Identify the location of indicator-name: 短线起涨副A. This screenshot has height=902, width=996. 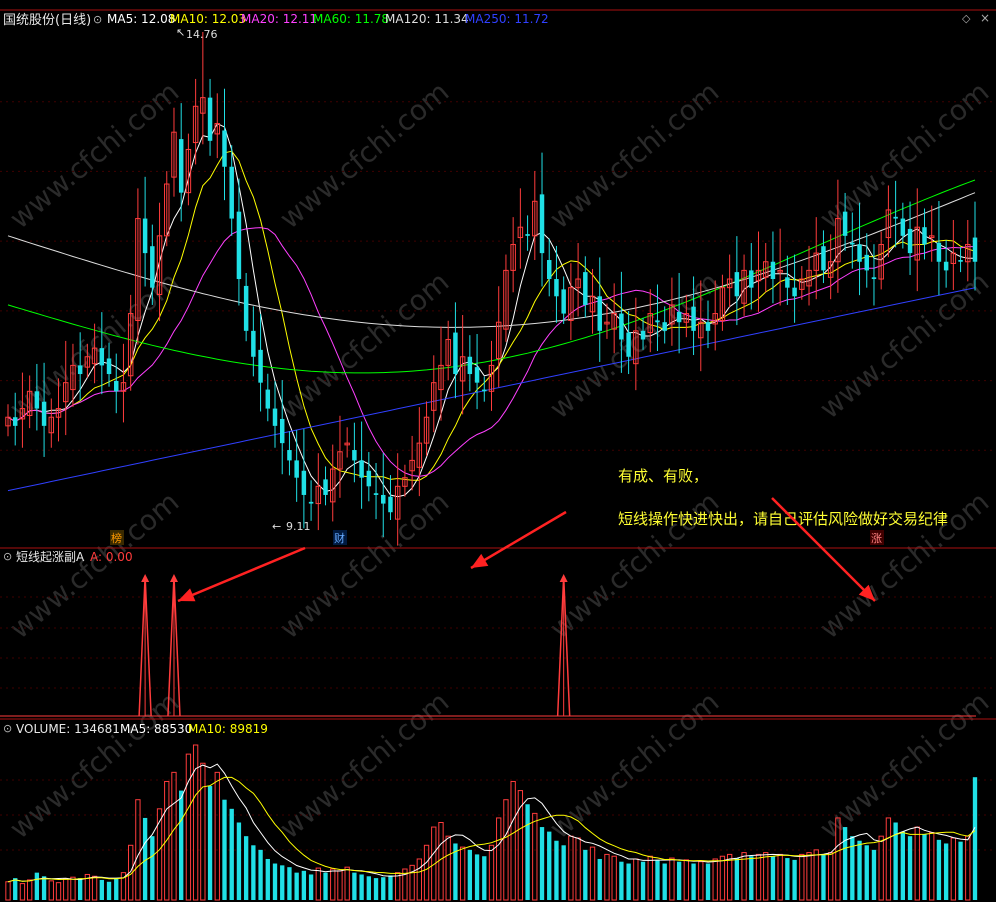
(50, 556).